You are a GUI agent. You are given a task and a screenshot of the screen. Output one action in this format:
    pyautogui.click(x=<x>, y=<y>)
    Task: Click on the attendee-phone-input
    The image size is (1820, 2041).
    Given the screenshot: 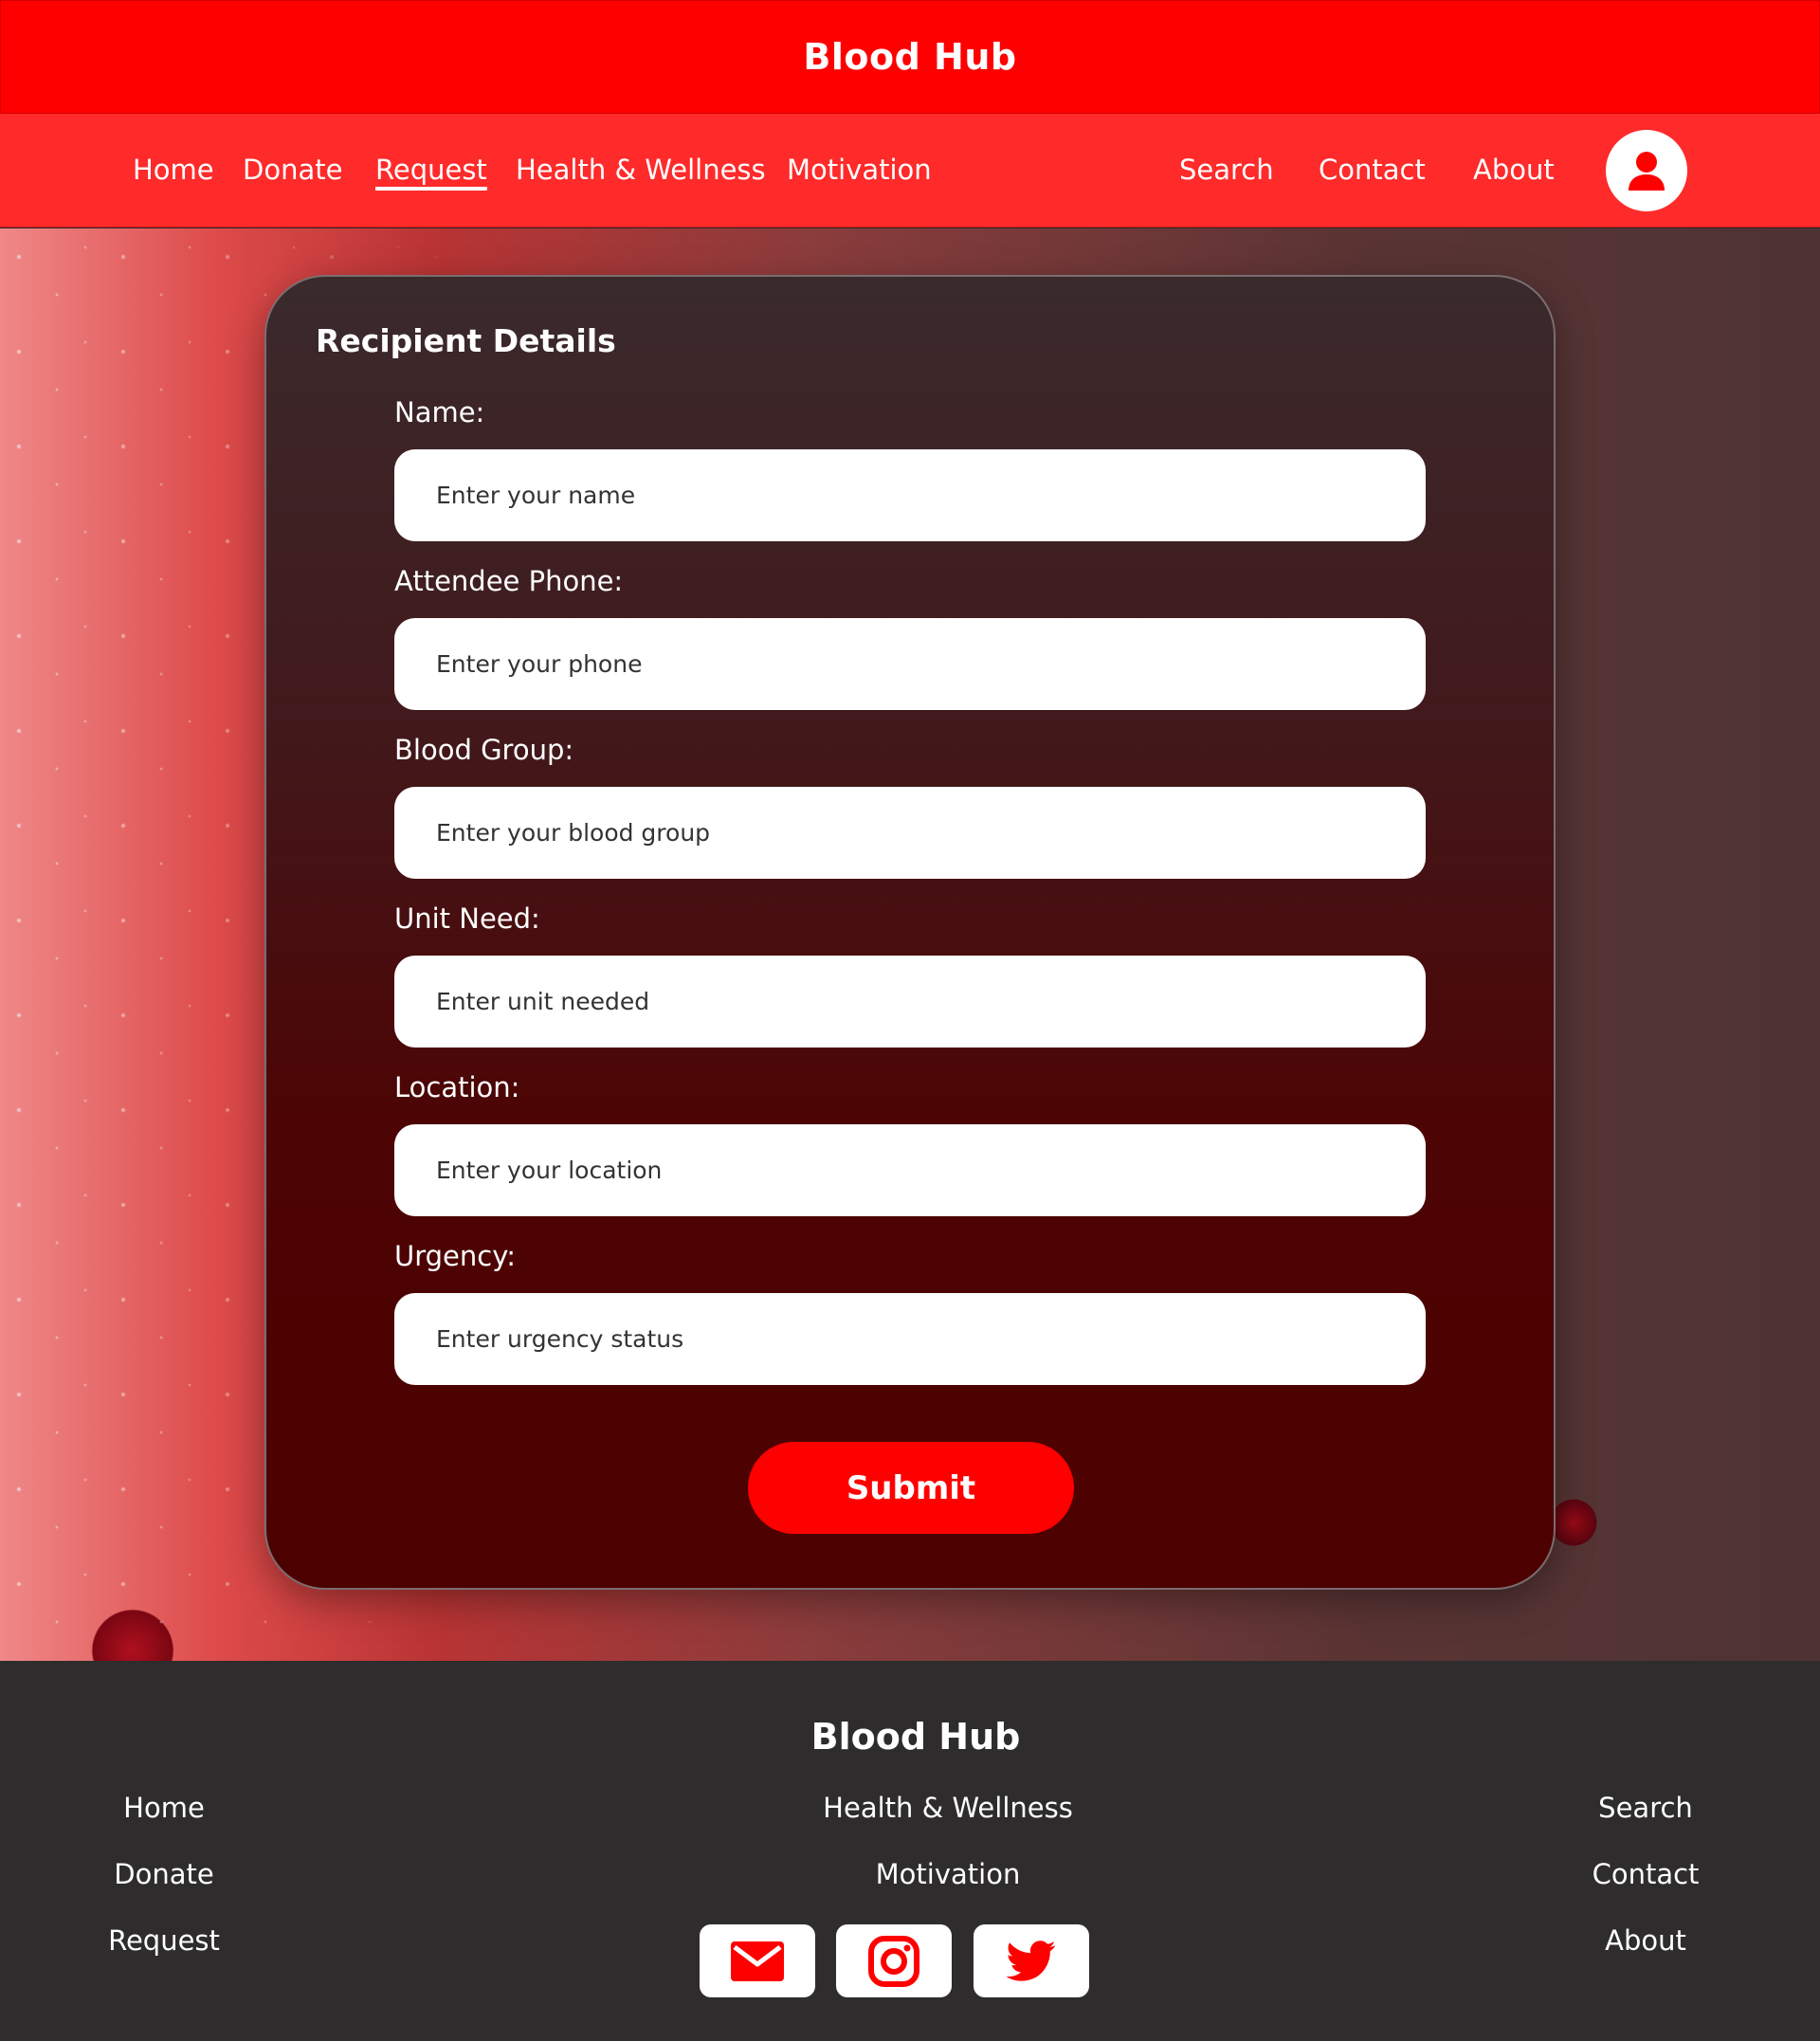 What is the action you would take?
    pyautogui.click(x=910, y=664)
    